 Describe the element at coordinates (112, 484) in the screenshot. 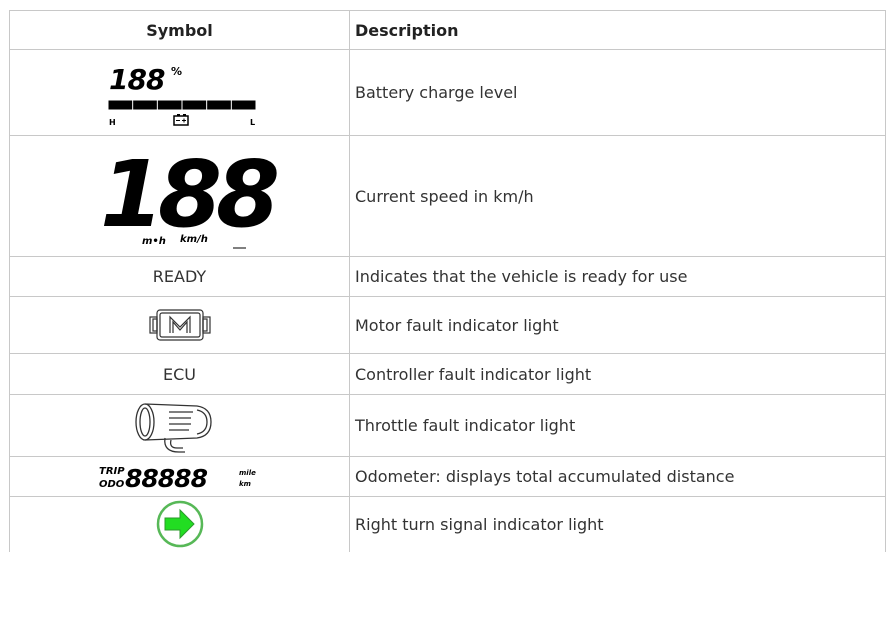

I see `odometer-odo-label: ODO` at that location.